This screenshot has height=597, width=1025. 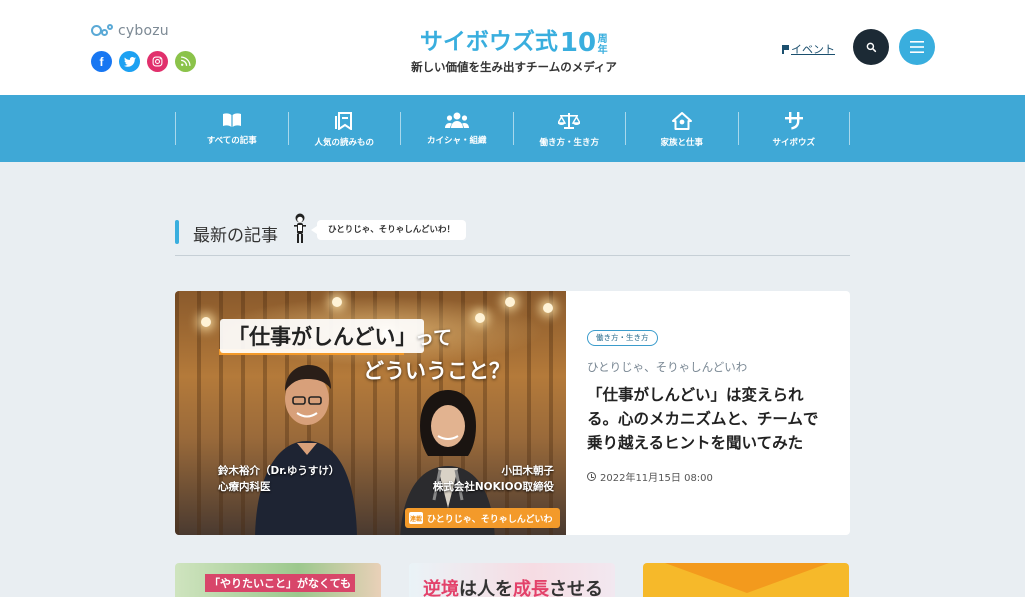 What do you see at coordinates (344, 121) in the screenshot?
I see `bookmark-icon` at bounding box center [344, 121].